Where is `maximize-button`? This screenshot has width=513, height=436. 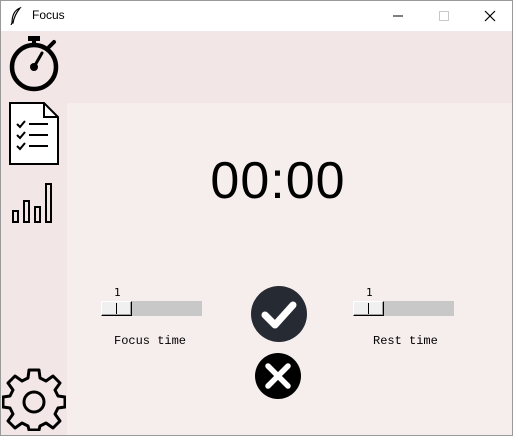
maximize-button is located at coordinates (444, 16).